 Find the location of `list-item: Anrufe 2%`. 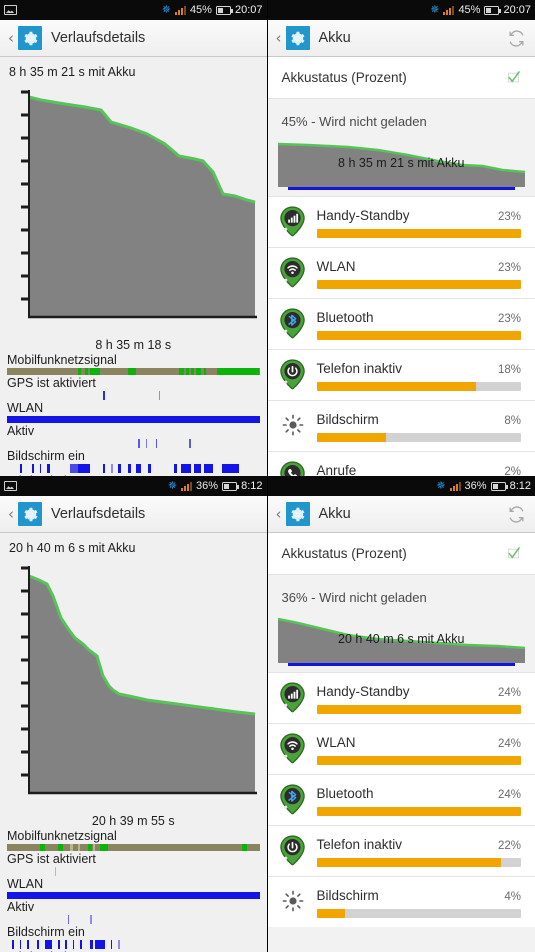

list-item: Anrufe 2% is located at coordinates (401, 463).